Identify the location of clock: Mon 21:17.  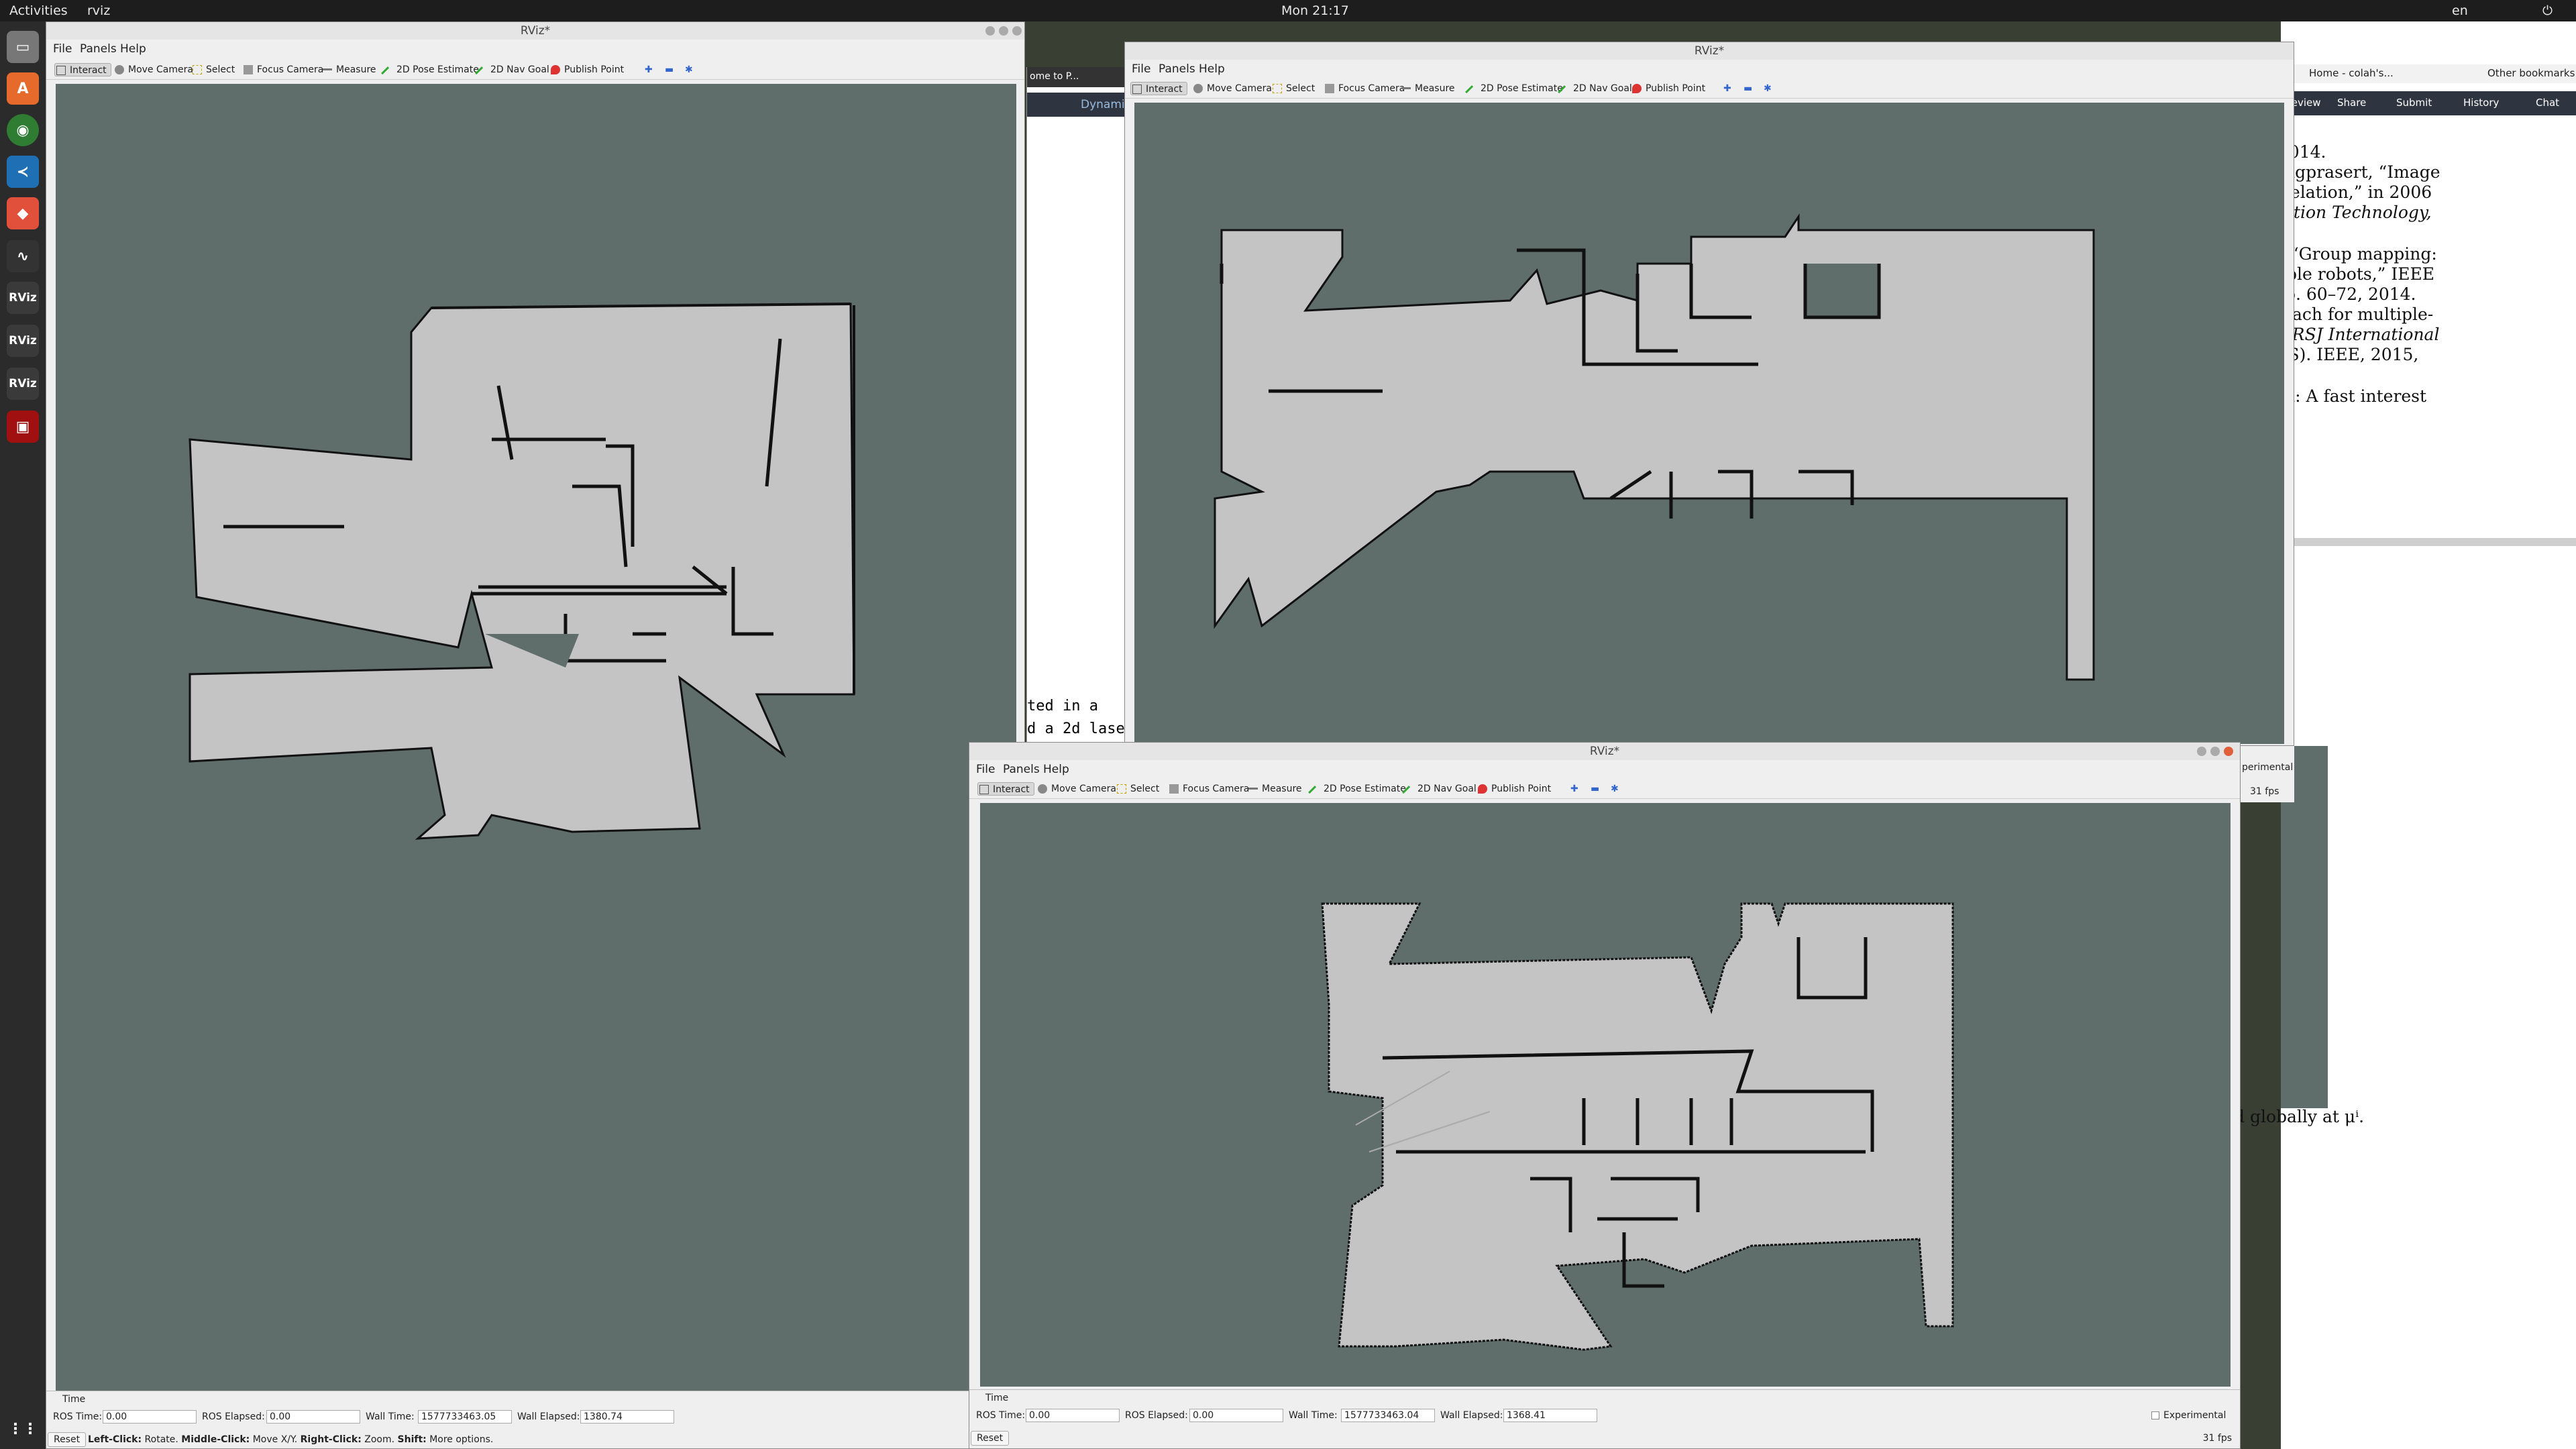
(1315, 10).